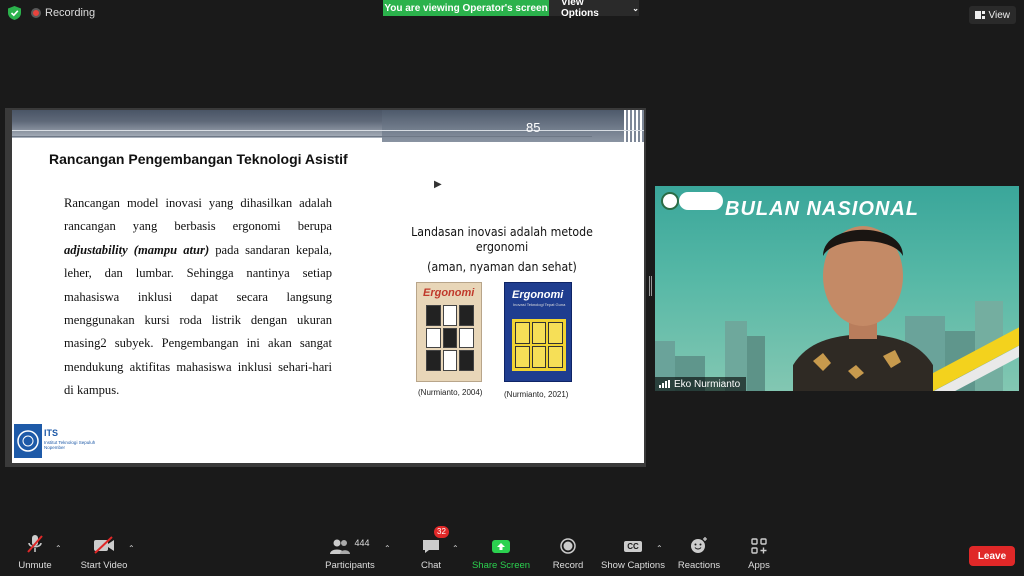 The height and width of the screenshot is (576, 1024). I want to click on book-cover-2021: Ergonomi Inovasi Teknologi Tepat Guna, so click(538, 332).